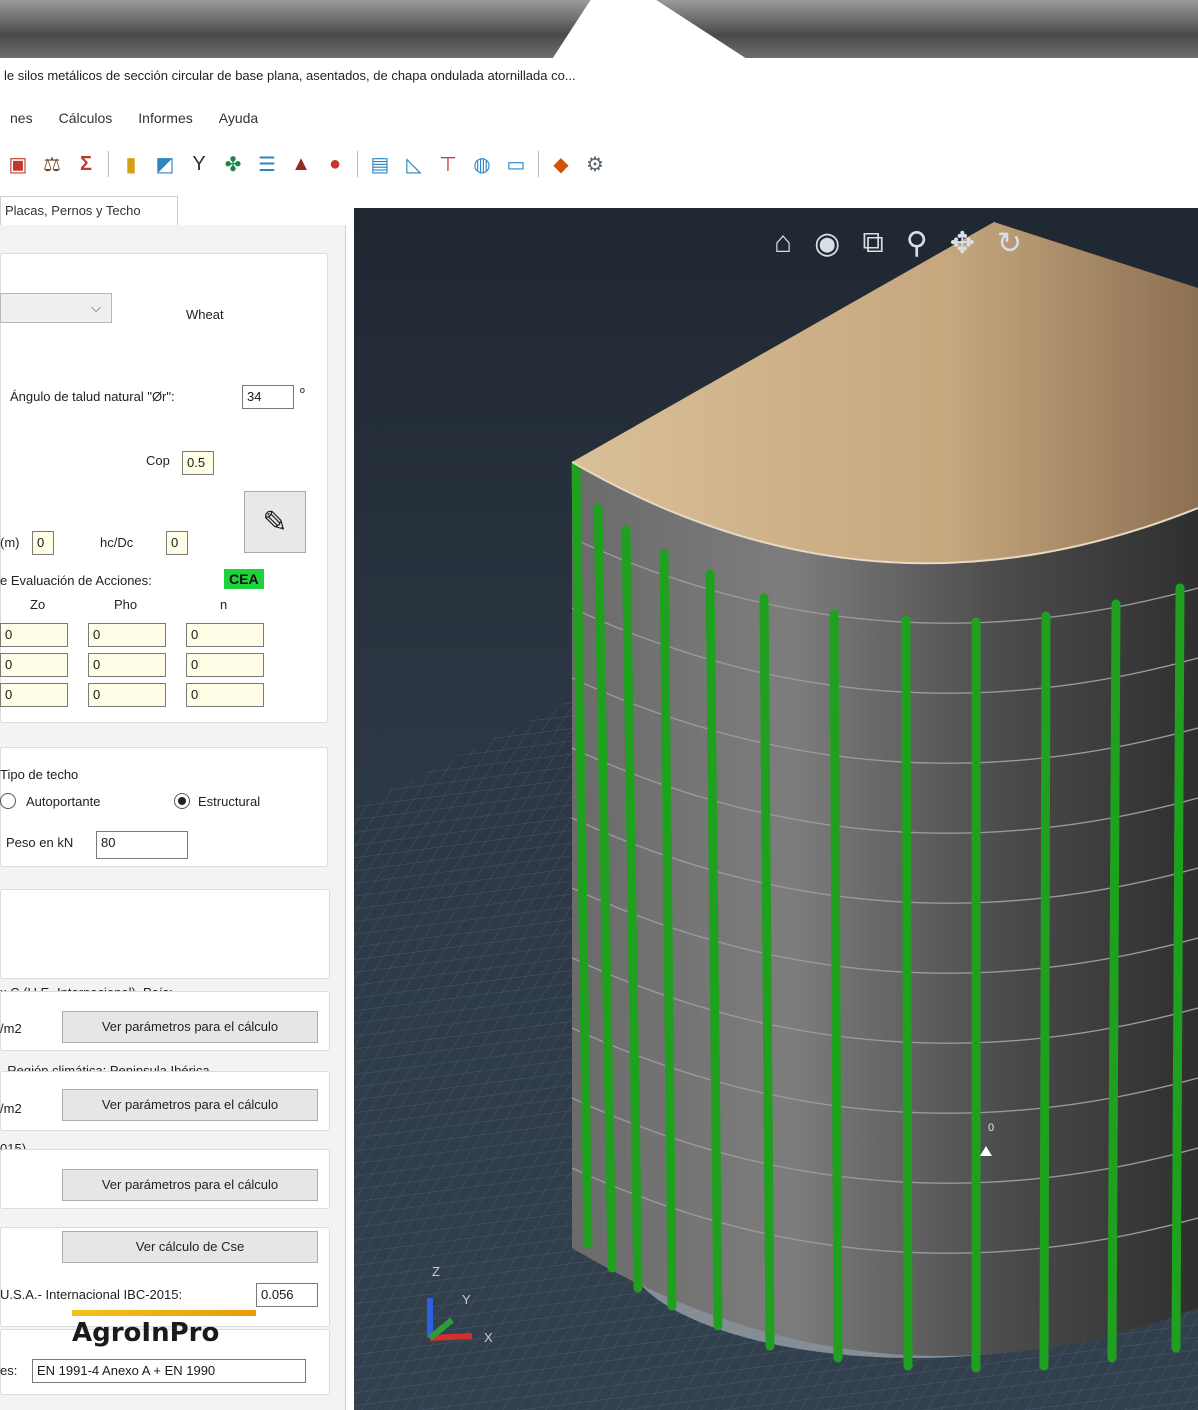 The width and height of the screenshot is (1198, 1410). What do you see at coordinates (127, 695) in the screenshot?
I see `pho-field-3: 0` at bounding box center [127, 695].